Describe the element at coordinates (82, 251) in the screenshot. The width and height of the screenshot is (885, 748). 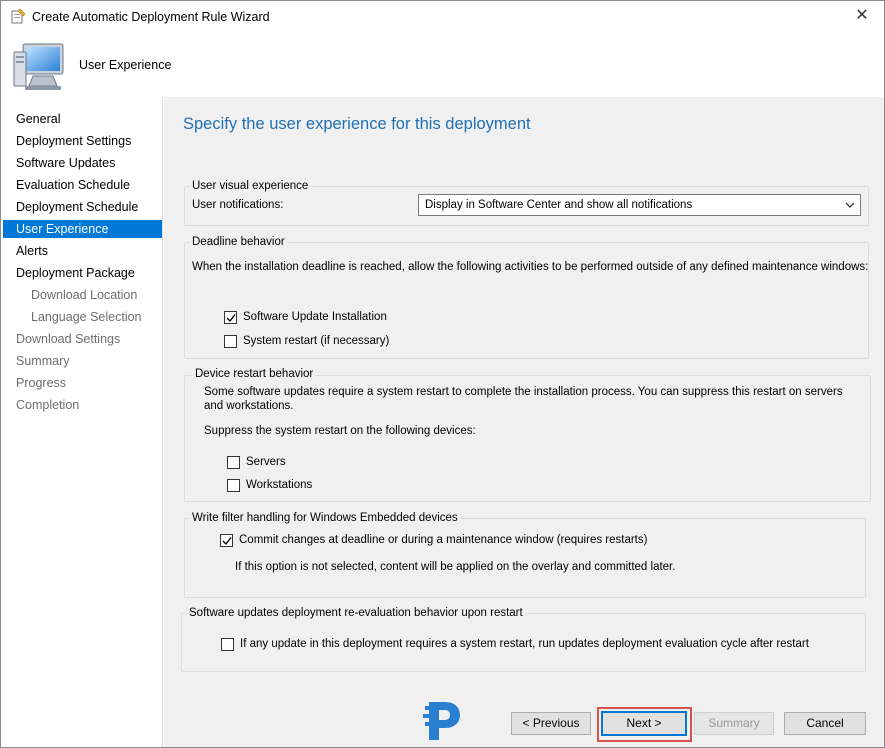
I see `sidebar-item-alerts: Alerts` at that location.